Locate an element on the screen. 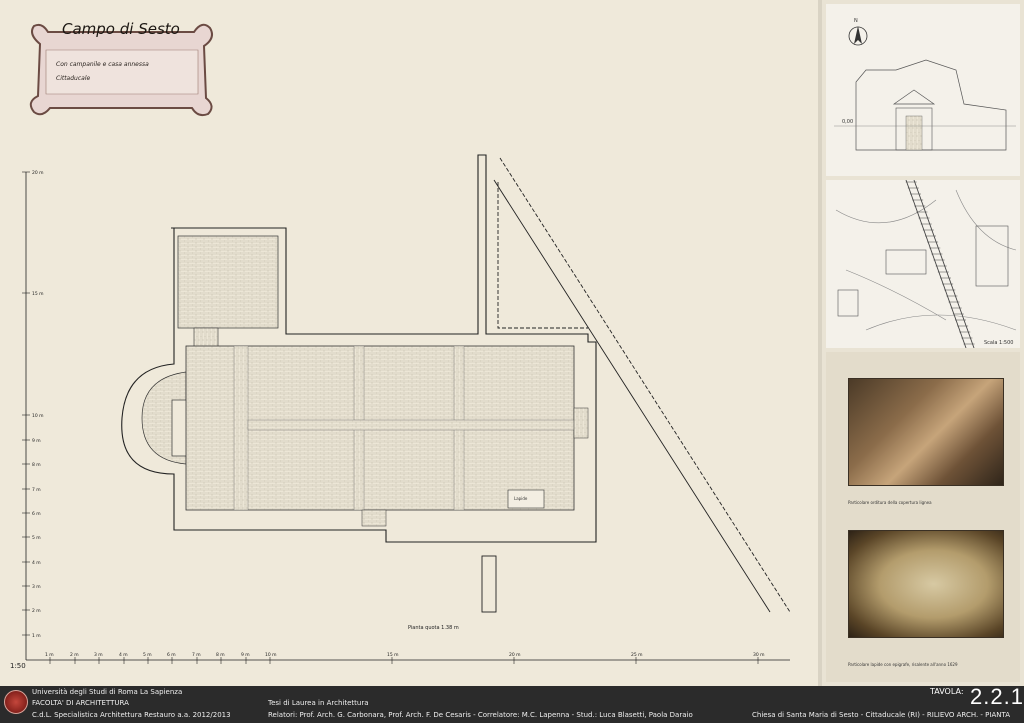 This screenshot has height=723, width=1024. nave-floor-aisle is located at coordinates (411, 425).